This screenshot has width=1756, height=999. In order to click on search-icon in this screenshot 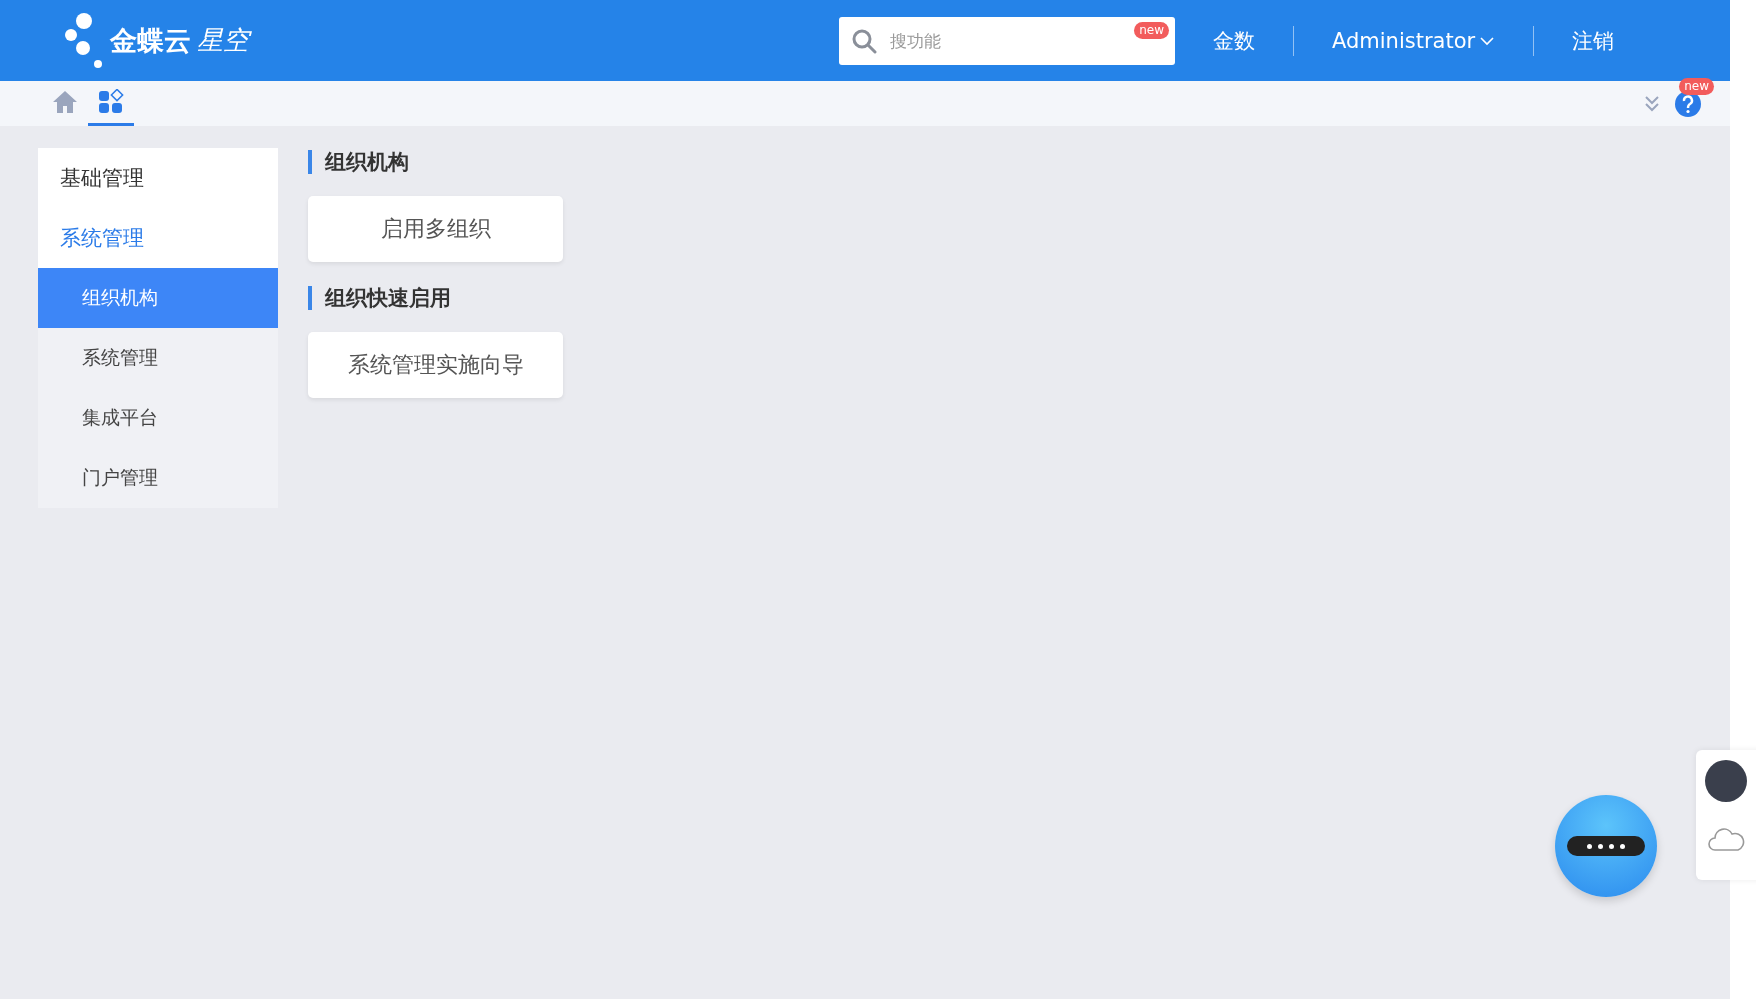, I will do `click(864, 40)`.